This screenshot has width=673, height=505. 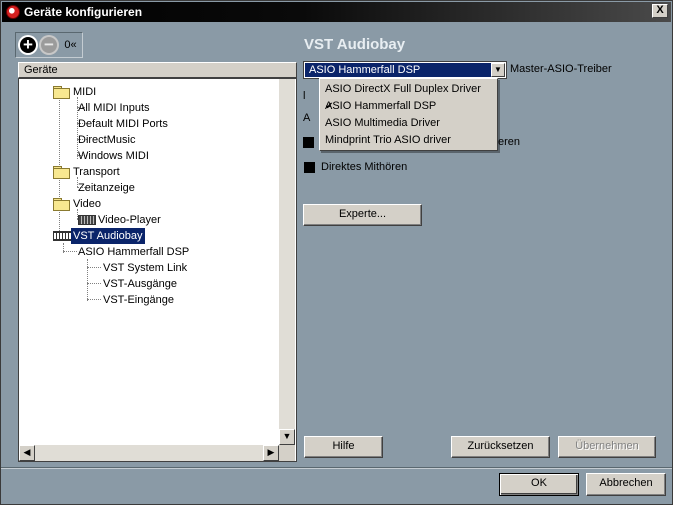 I want to click on asio-driver-value: ASIO Hammerfall DSP, so click(x=398, y=70).